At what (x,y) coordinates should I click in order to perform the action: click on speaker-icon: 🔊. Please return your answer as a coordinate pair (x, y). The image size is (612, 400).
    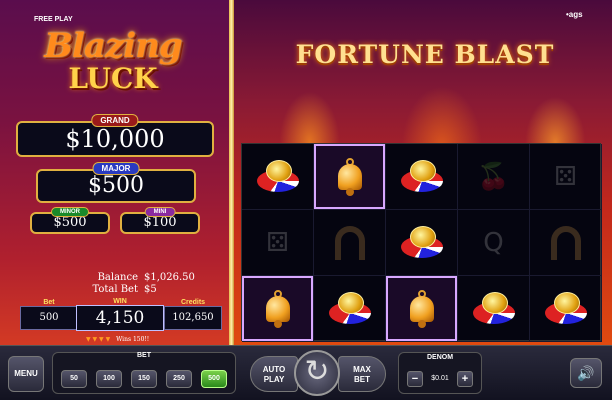
    Looking at the image, I should click on (586, 373).